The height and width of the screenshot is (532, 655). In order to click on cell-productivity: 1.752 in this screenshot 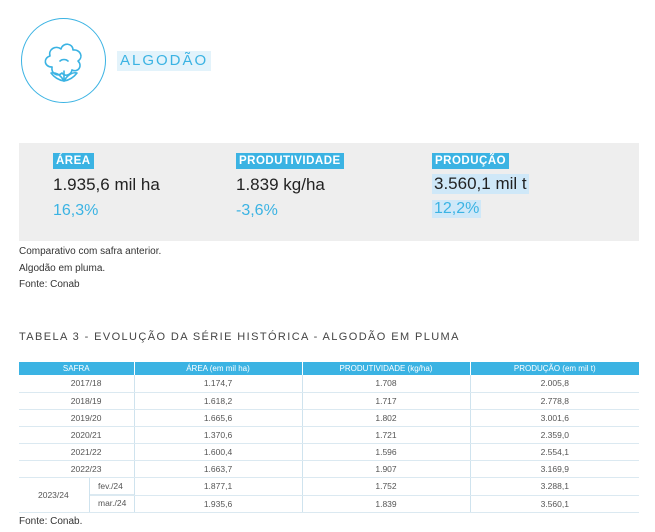, I will do `click(386, 486)`.